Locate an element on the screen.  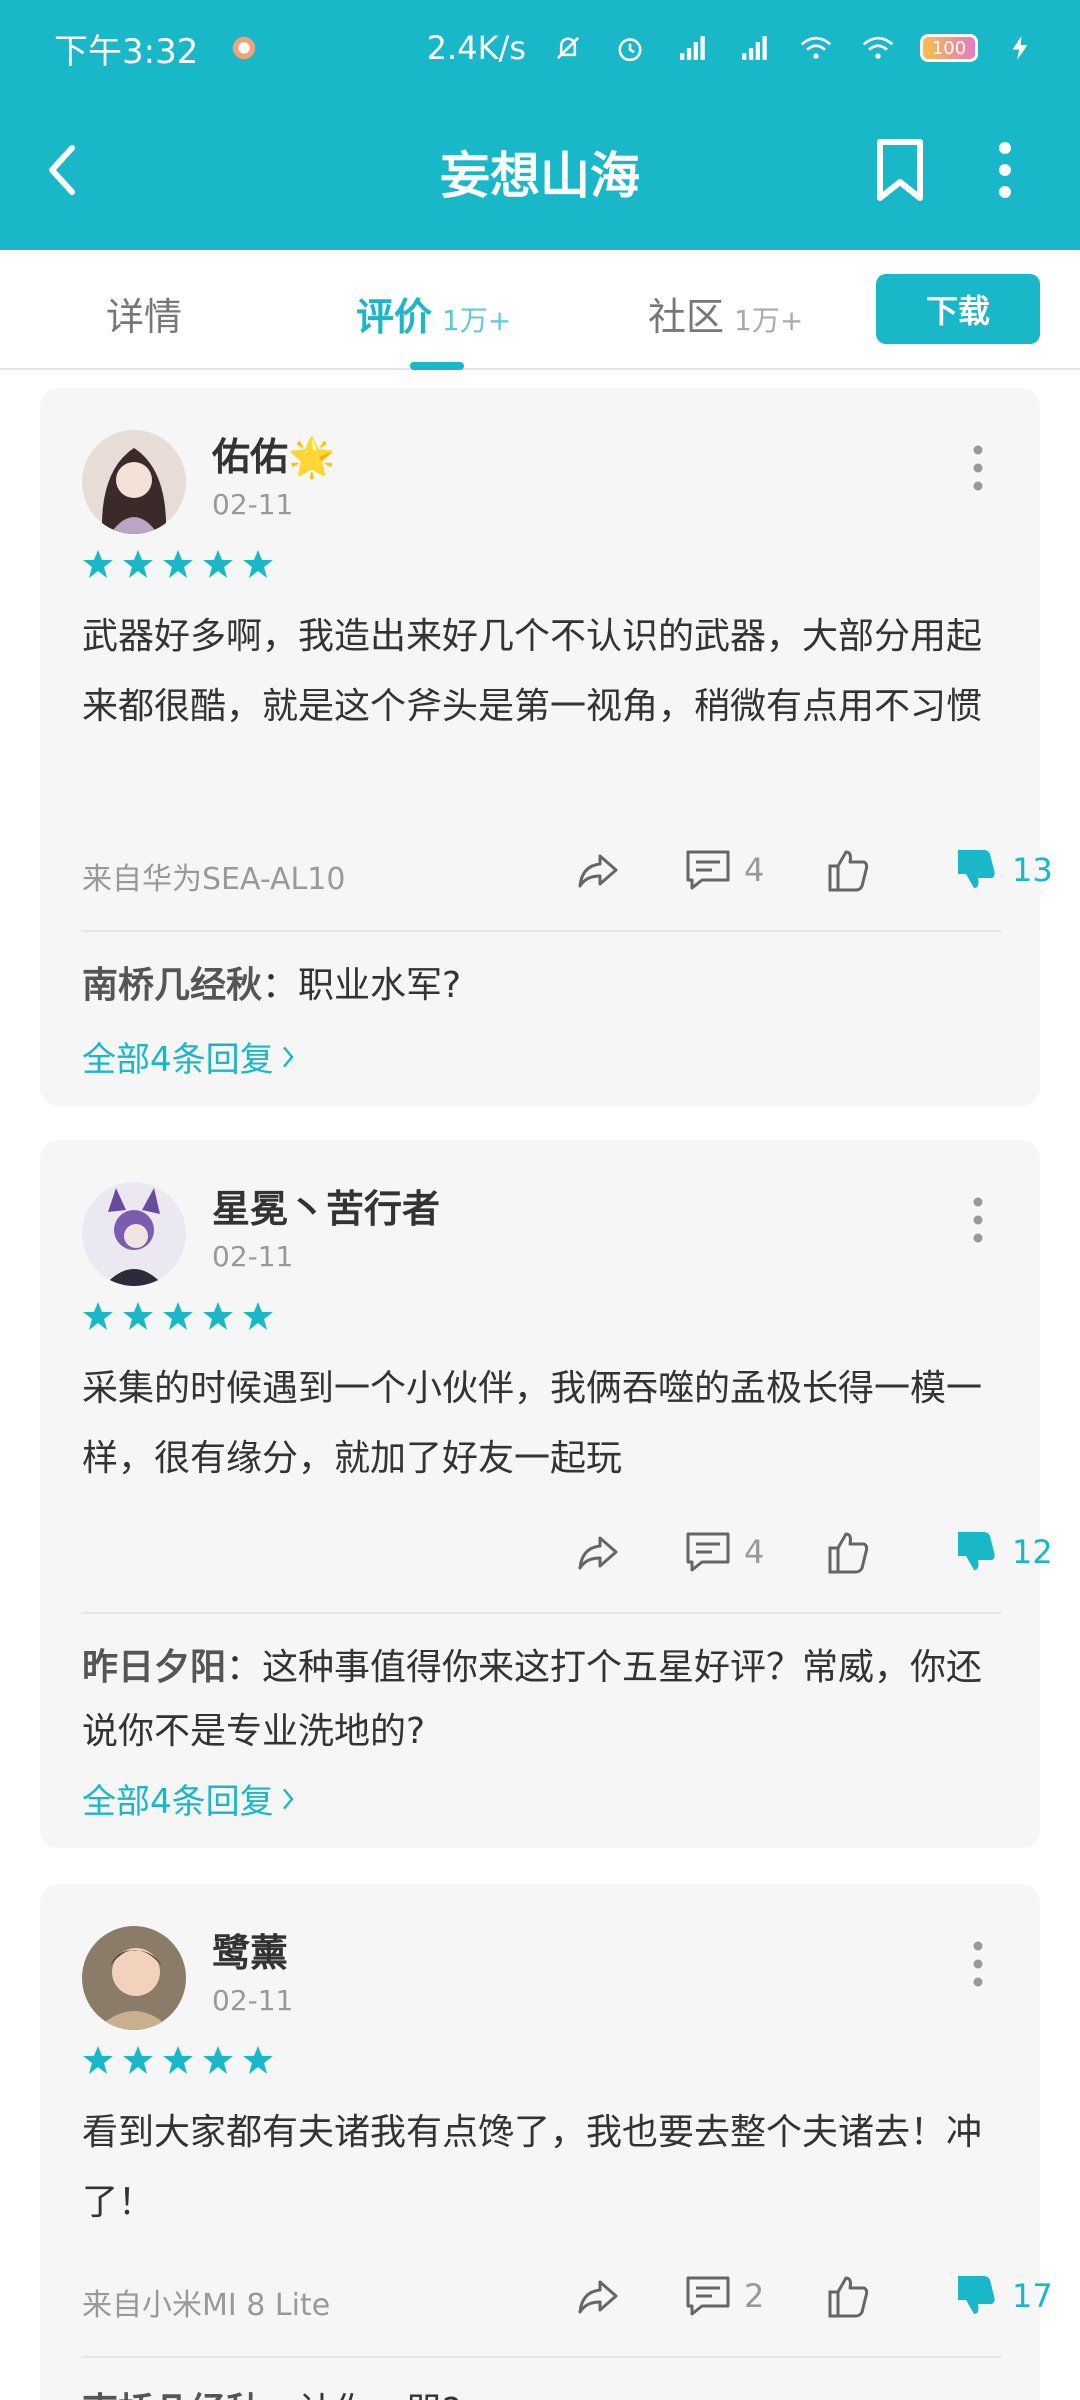
review-username: 佑佑🌟 is located at coordinates (273, 453).